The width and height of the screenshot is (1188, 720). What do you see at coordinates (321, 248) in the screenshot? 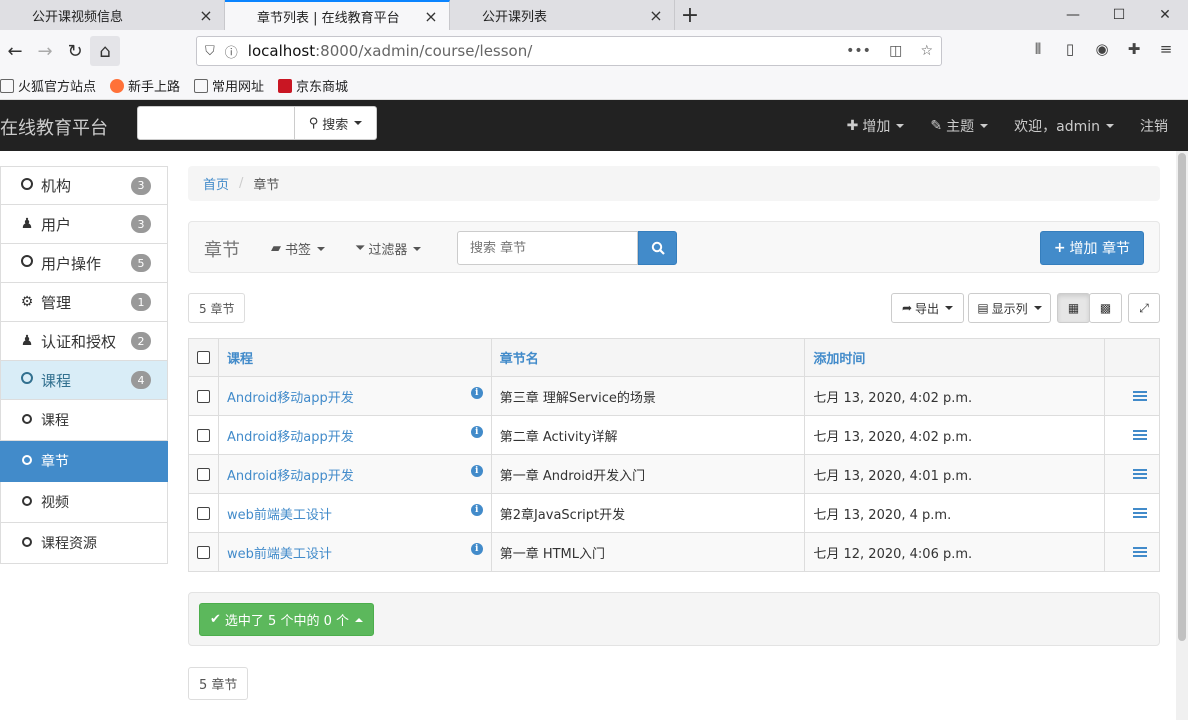
I see `caret-down-icon` at bounding box center [321, 248].